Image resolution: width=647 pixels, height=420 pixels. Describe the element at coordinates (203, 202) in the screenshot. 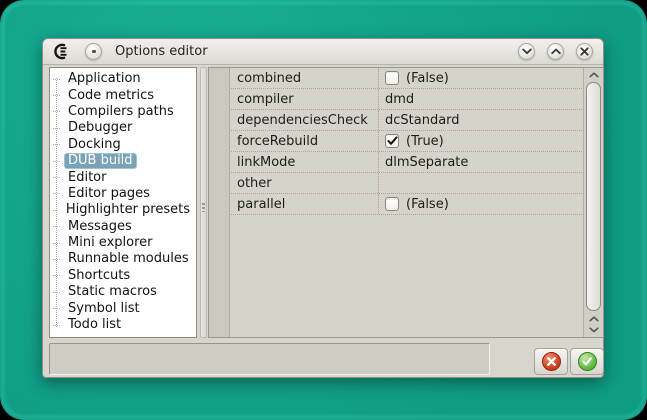

I see `panel-splitter` at that location.